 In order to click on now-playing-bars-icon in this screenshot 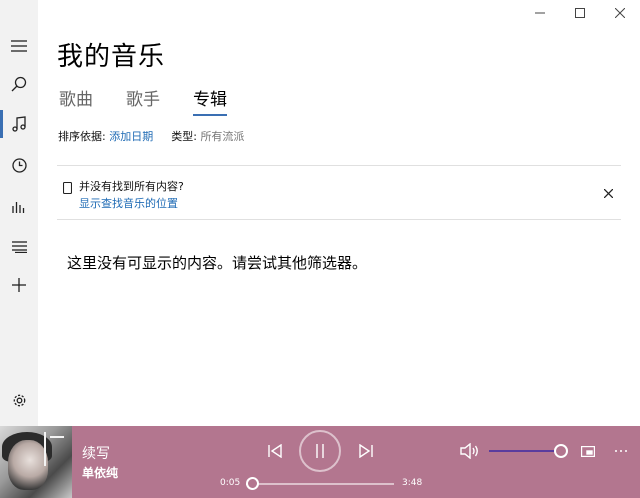, I will do `click(18, 207)`.